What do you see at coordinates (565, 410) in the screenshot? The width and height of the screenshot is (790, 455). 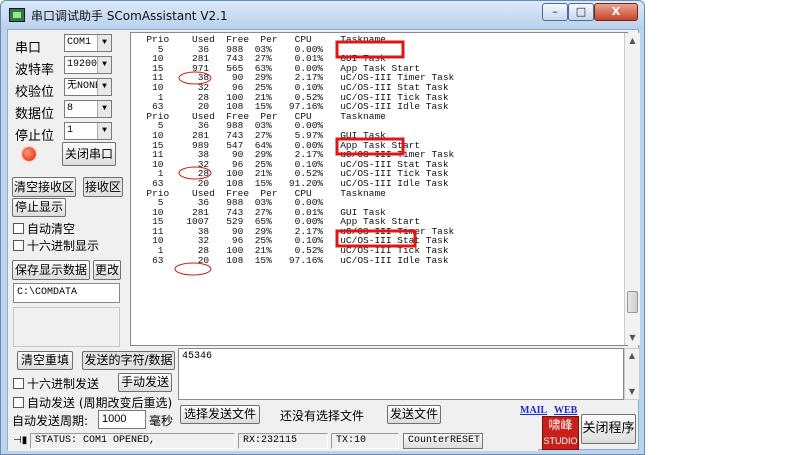 I see `web-link: WEB` at bounding box center [565, 410].